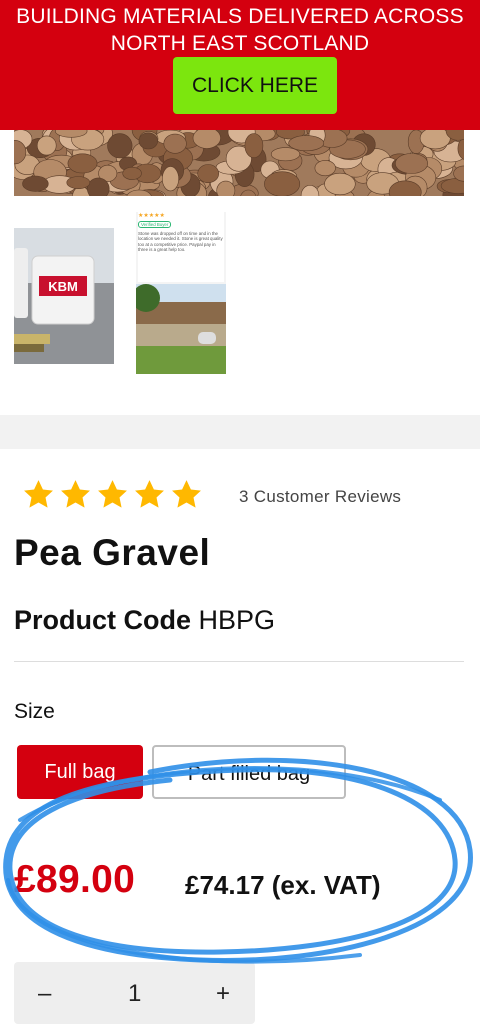 Image resolution: width=480 pixels, height=1024 pixels. I want to click on size-option-part-filled-bag: Part filled bag, so click(249, 772).